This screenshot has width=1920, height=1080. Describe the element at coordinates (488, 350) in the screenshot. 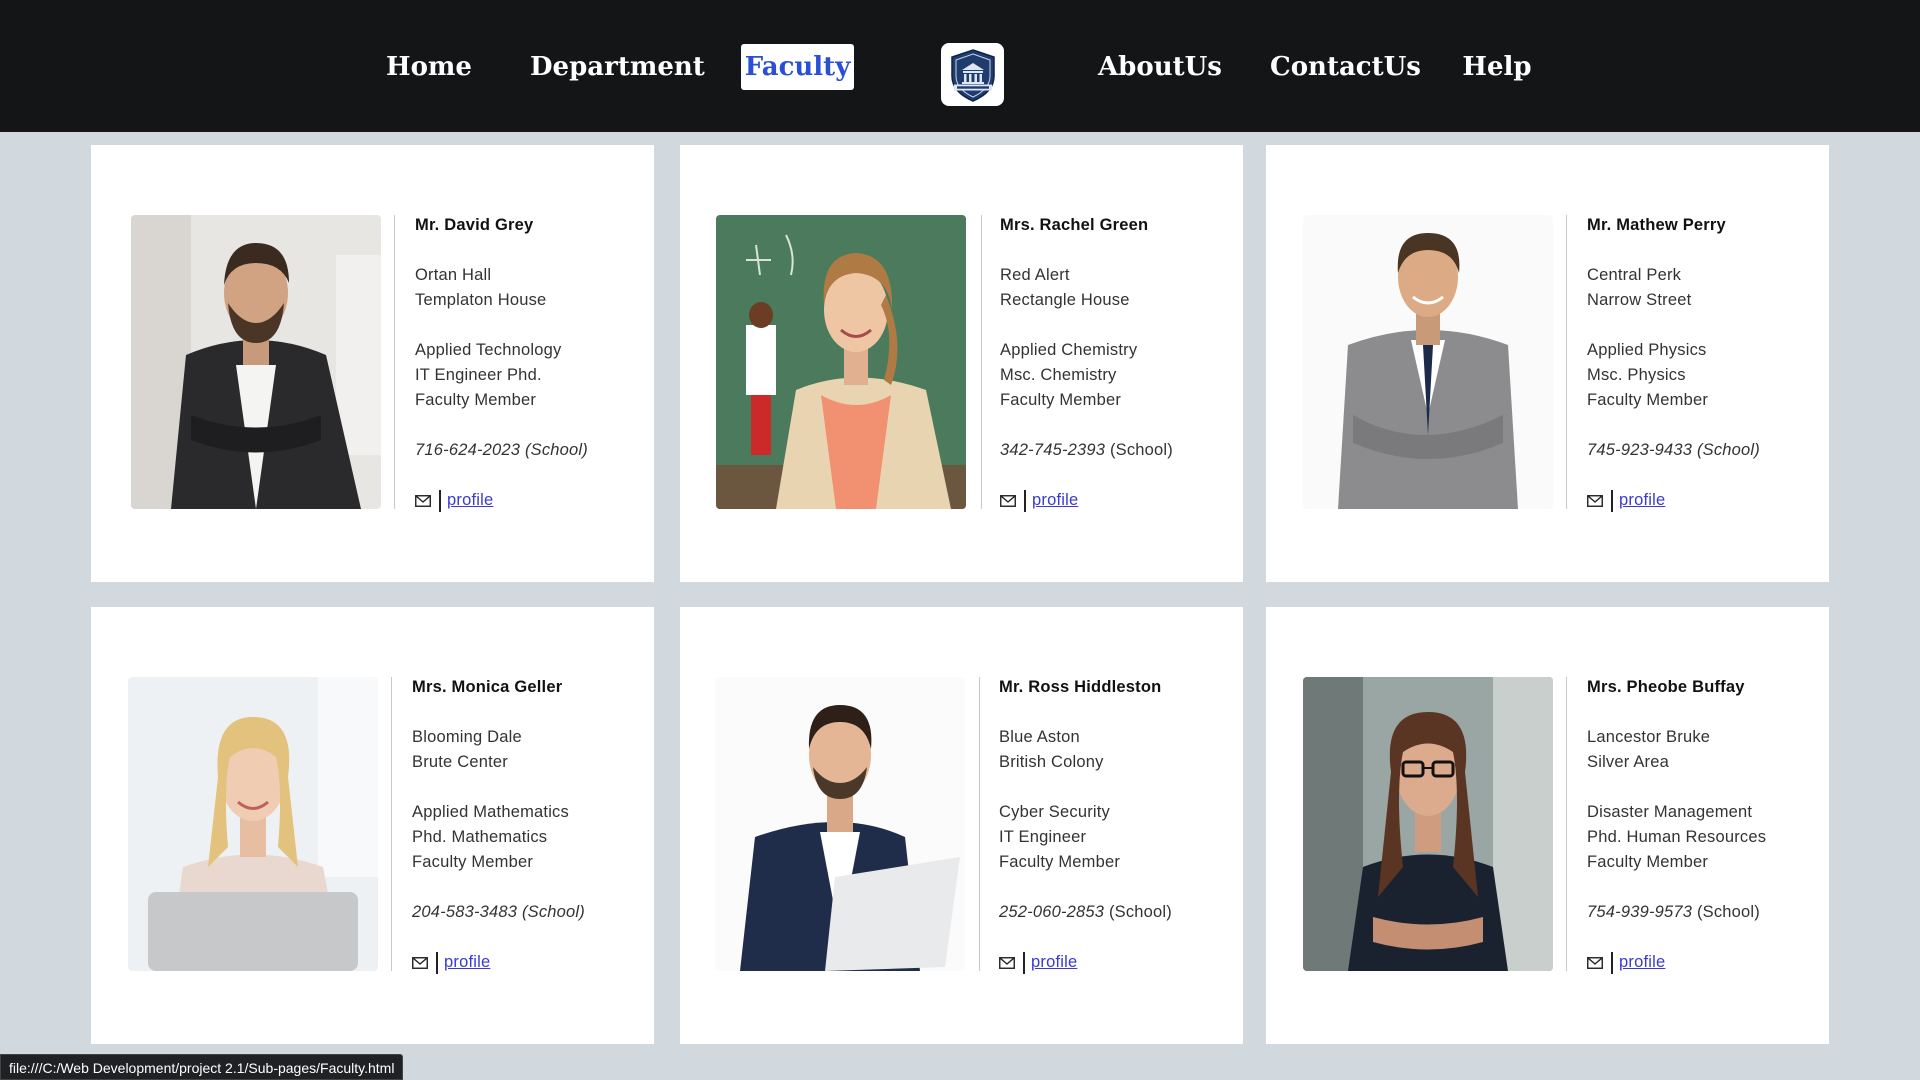

I see `faculty-field: Applied Technology` at that location.